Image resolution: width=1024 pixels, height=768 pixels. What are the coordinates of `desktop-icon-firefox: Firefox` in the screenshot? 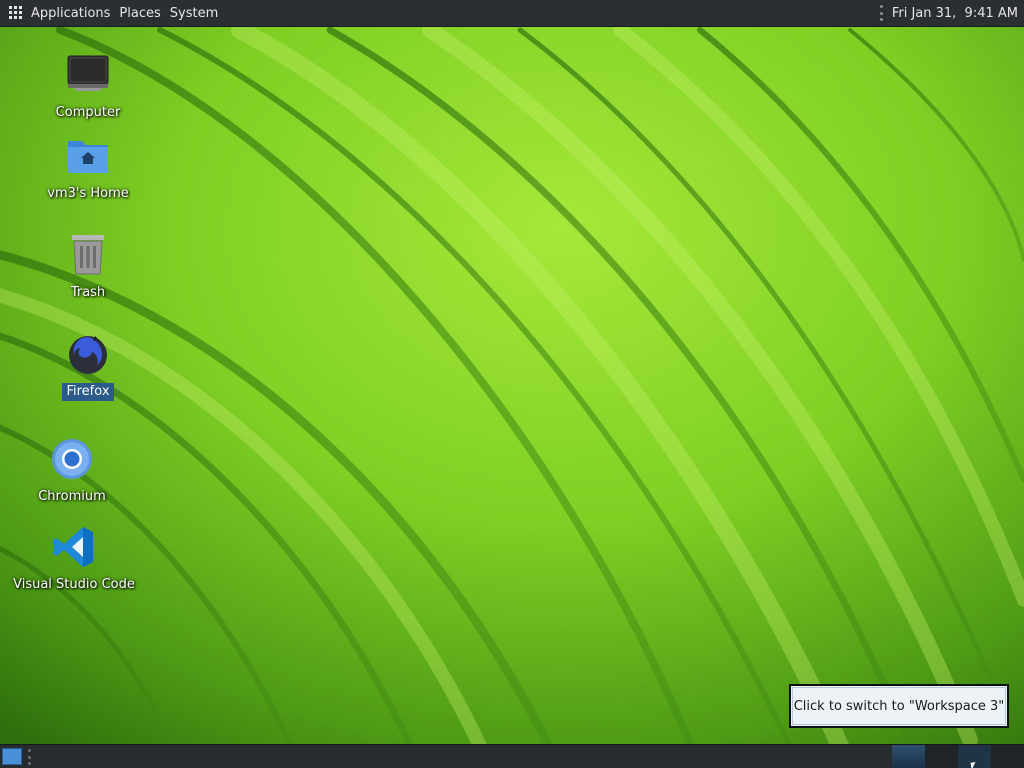 It's located at (88, 366).